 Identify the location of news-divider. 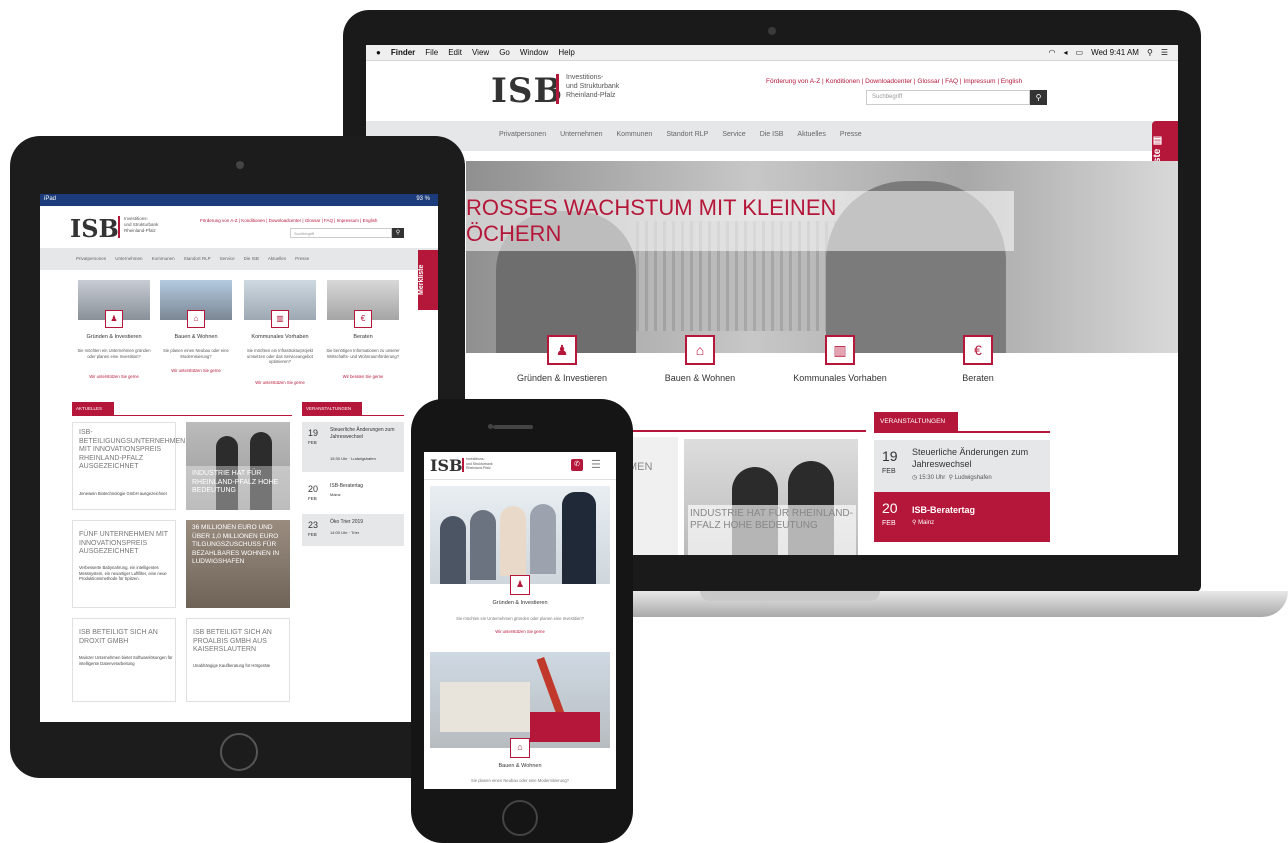
(182, 415).